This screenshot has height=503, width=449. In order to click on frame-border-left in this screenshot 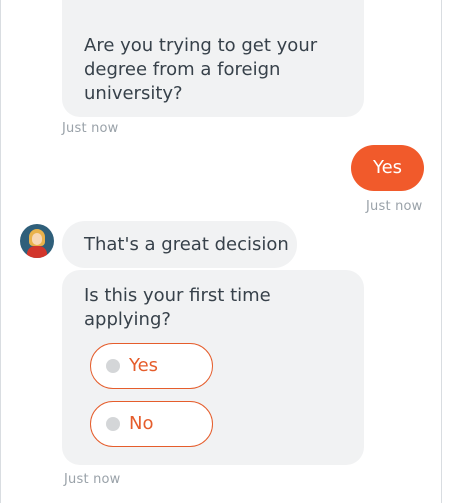, I will do `click(0, 251)`.